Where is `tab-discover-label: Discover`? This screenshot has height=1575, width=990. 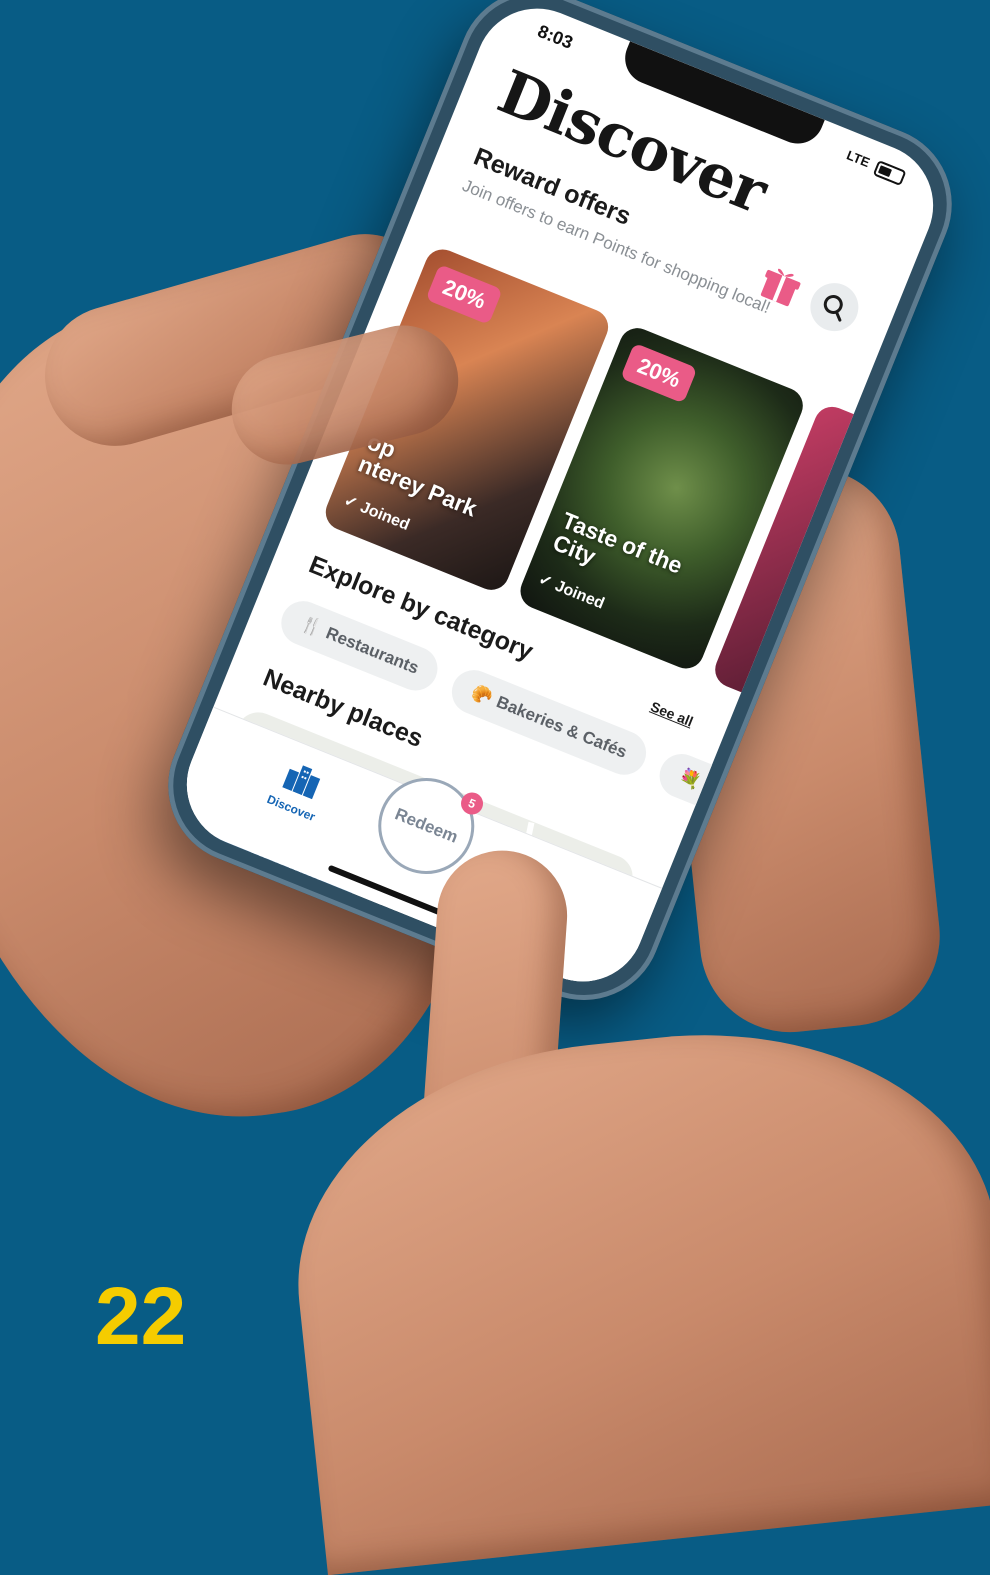
tab-discover-label: Discover is located at coordinates (291, 808).